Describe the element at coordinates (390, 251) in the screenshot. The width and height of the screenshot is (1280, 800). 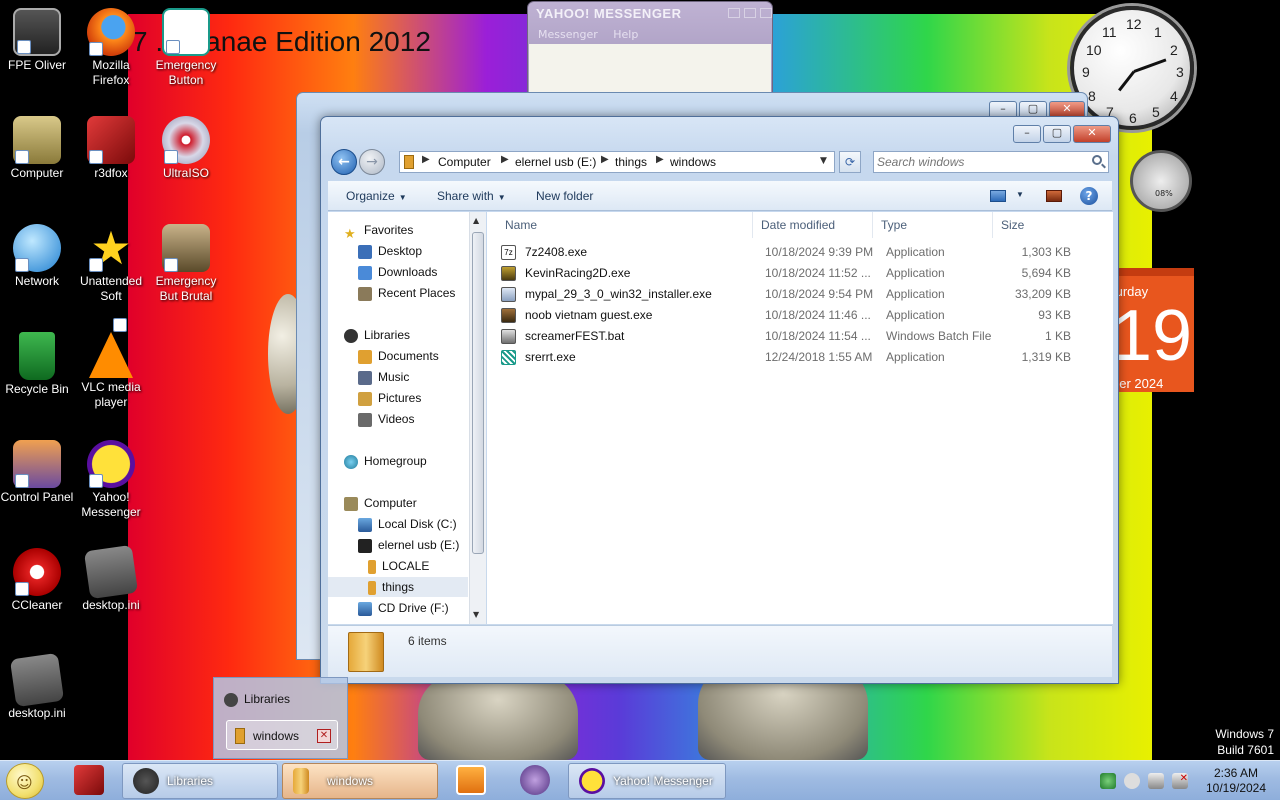
I see `nav-desktop: Desktop` at that location.